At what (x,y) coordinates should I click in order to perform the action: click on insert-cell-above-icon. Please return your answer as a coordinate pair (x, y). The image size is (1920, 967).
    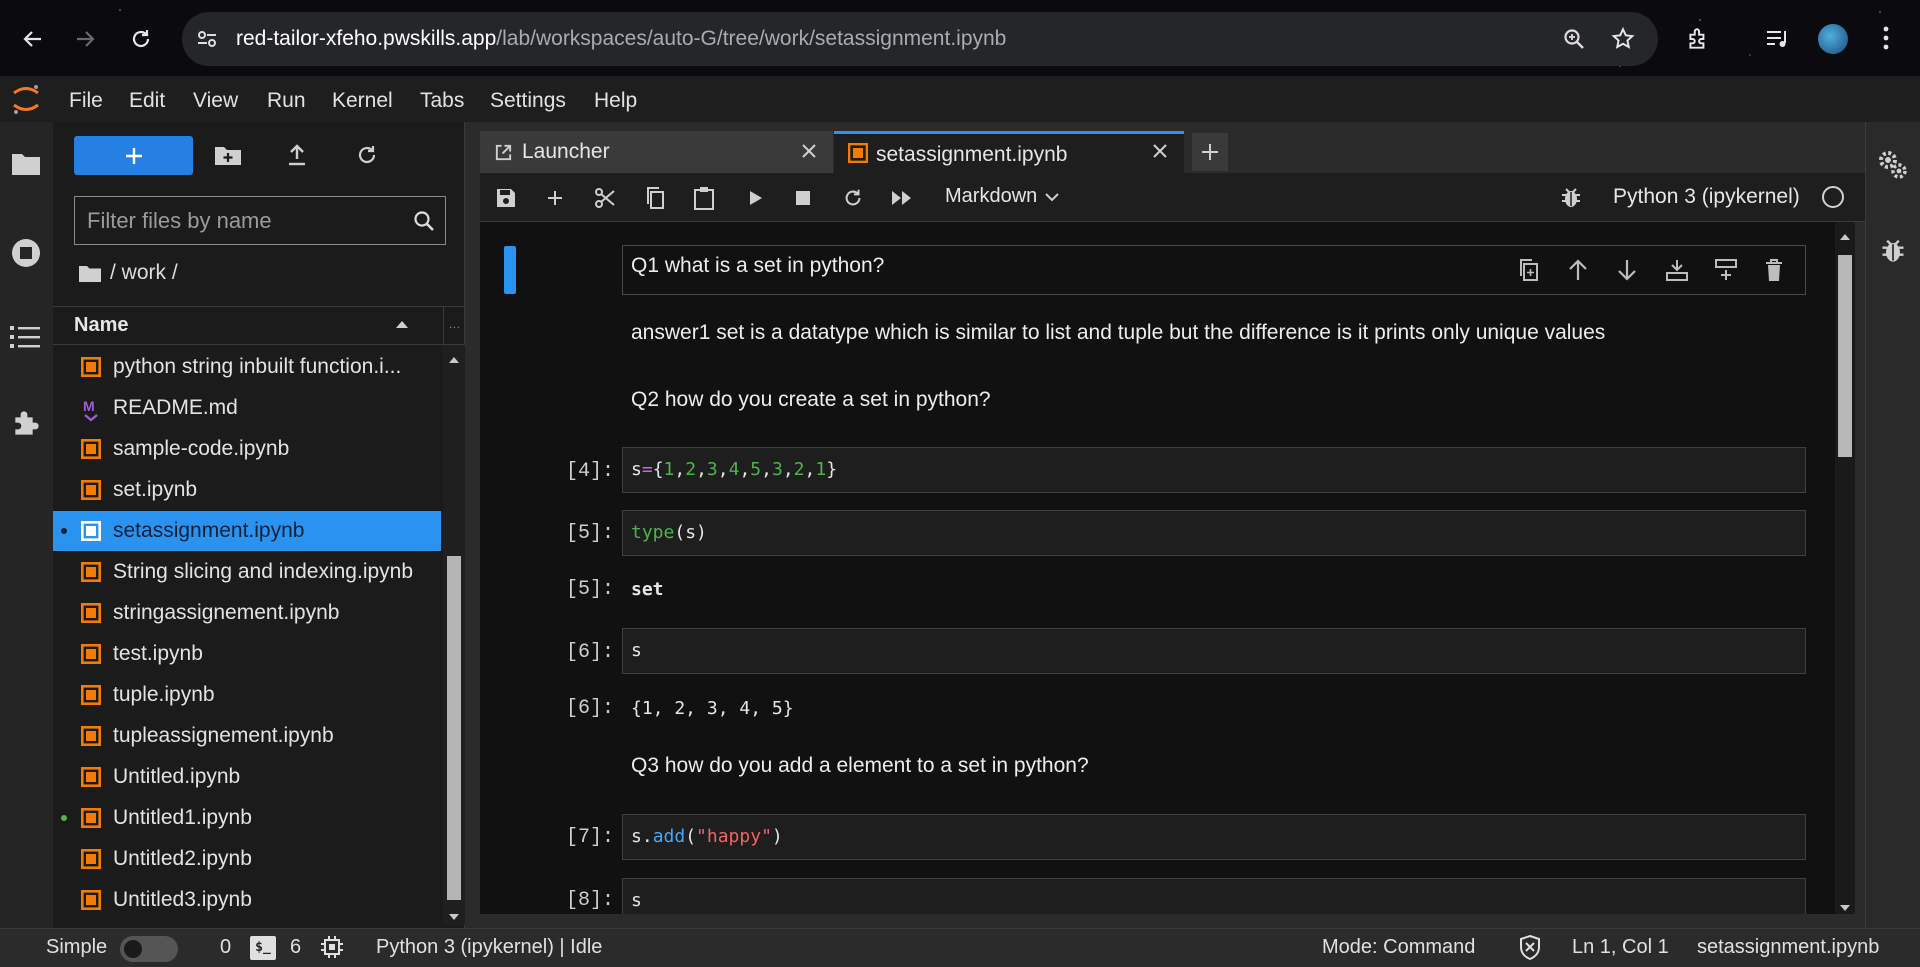
    Looking at the image, I should click on (1677, 272).